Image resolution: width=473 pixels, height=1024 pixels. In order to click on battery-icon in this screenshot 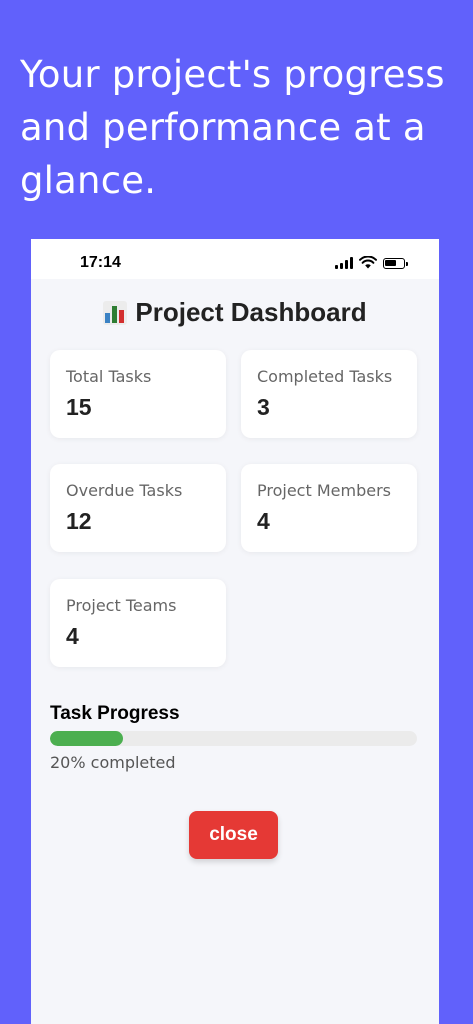, I will do `click(395, 263)`.